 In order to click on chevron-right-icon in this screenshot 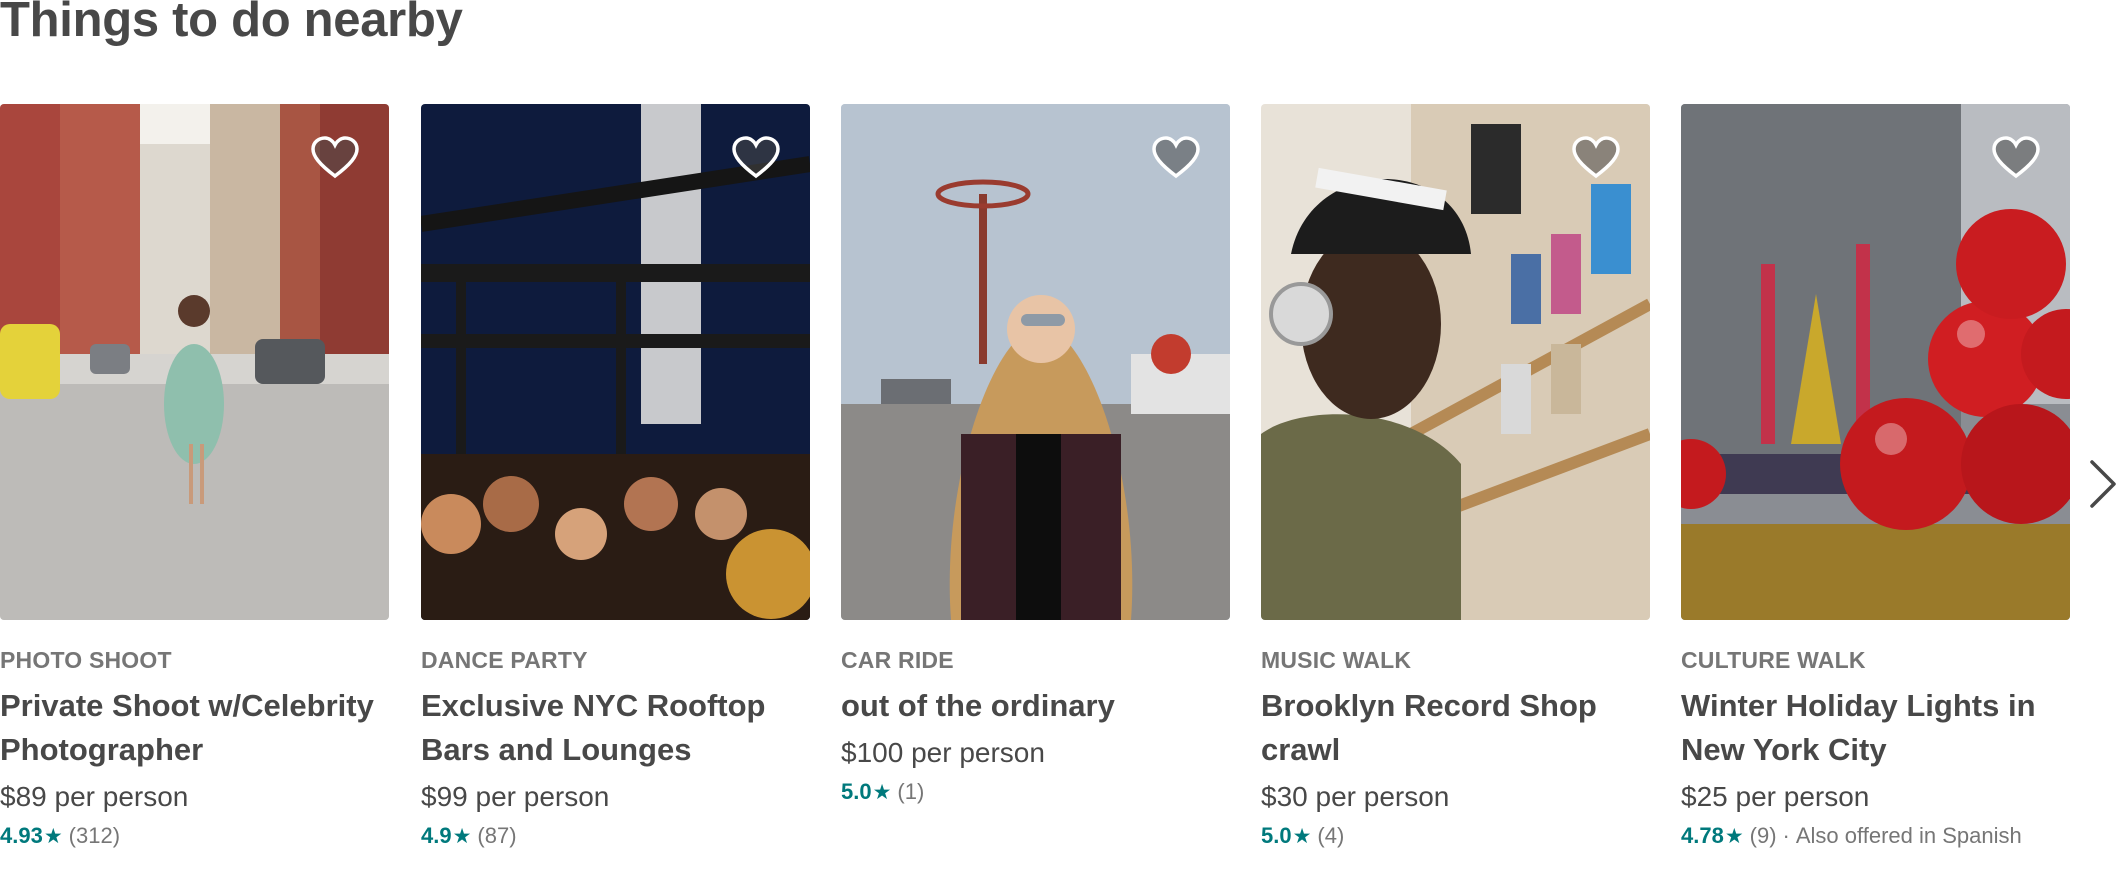, I will do `click(2103, 484)`.